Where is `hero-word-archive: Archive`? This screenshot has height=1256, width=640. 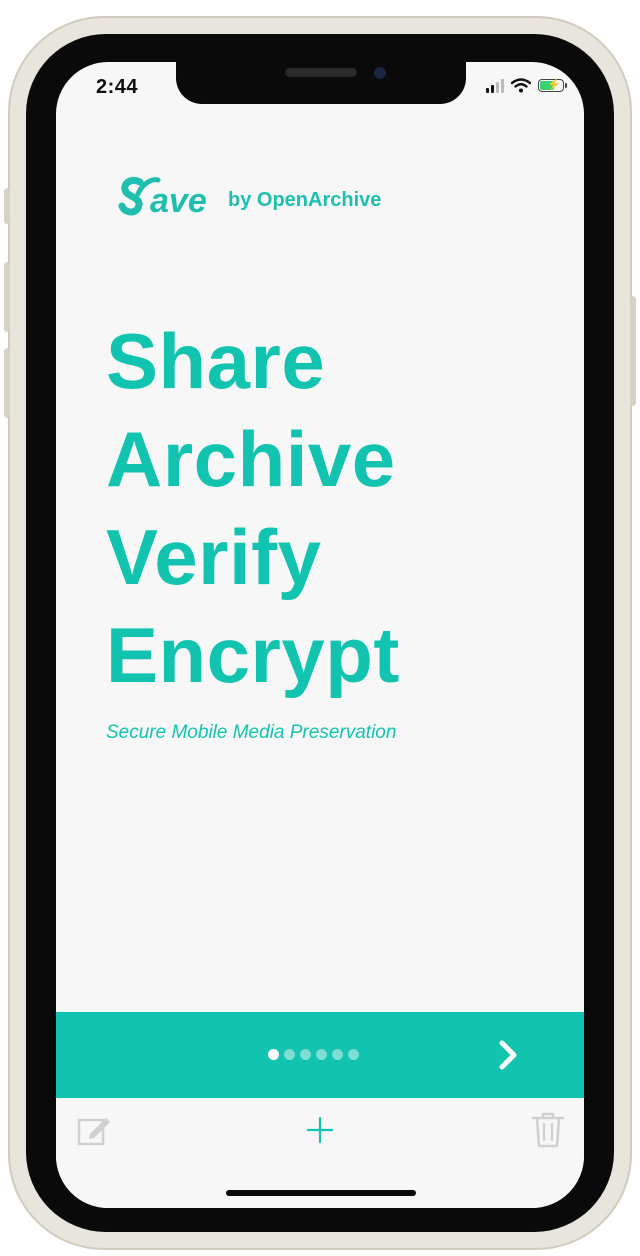 hero-word-archive: Archive is located at coordinates (251, 459).